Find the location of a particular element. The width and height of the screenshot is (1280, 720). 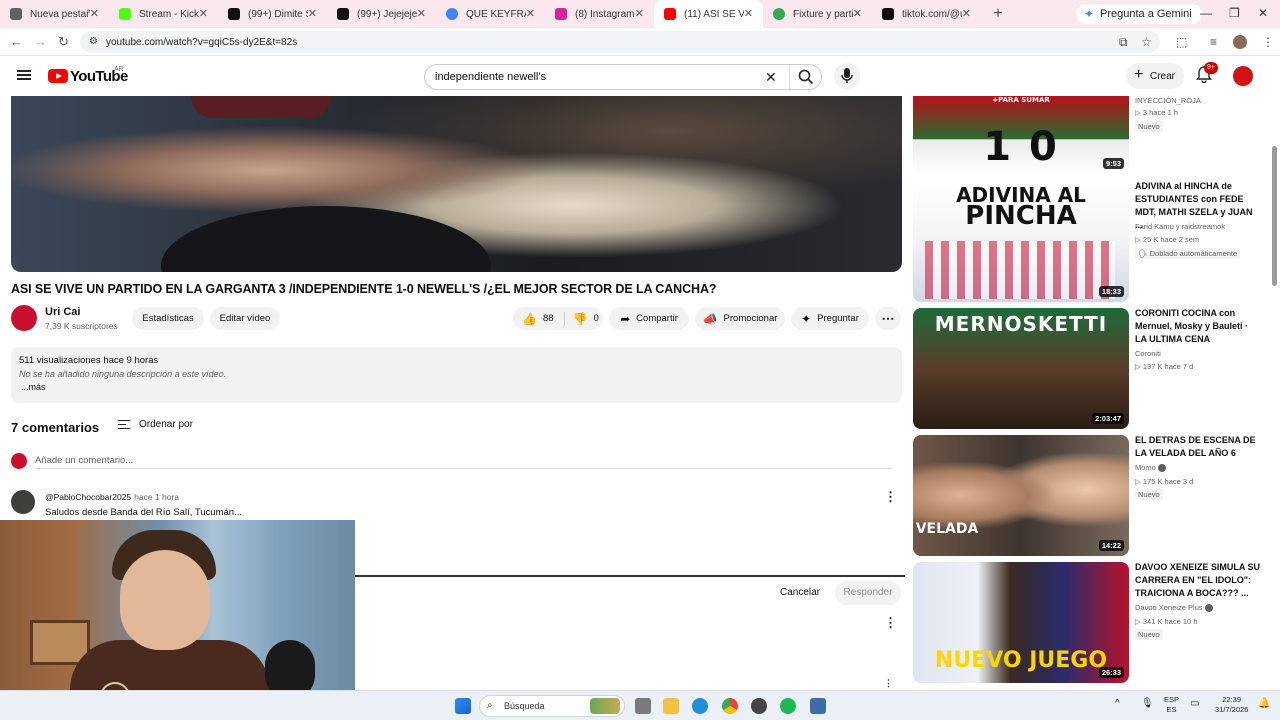

network-icon: ▭ is located at coordinates (1194, 704).